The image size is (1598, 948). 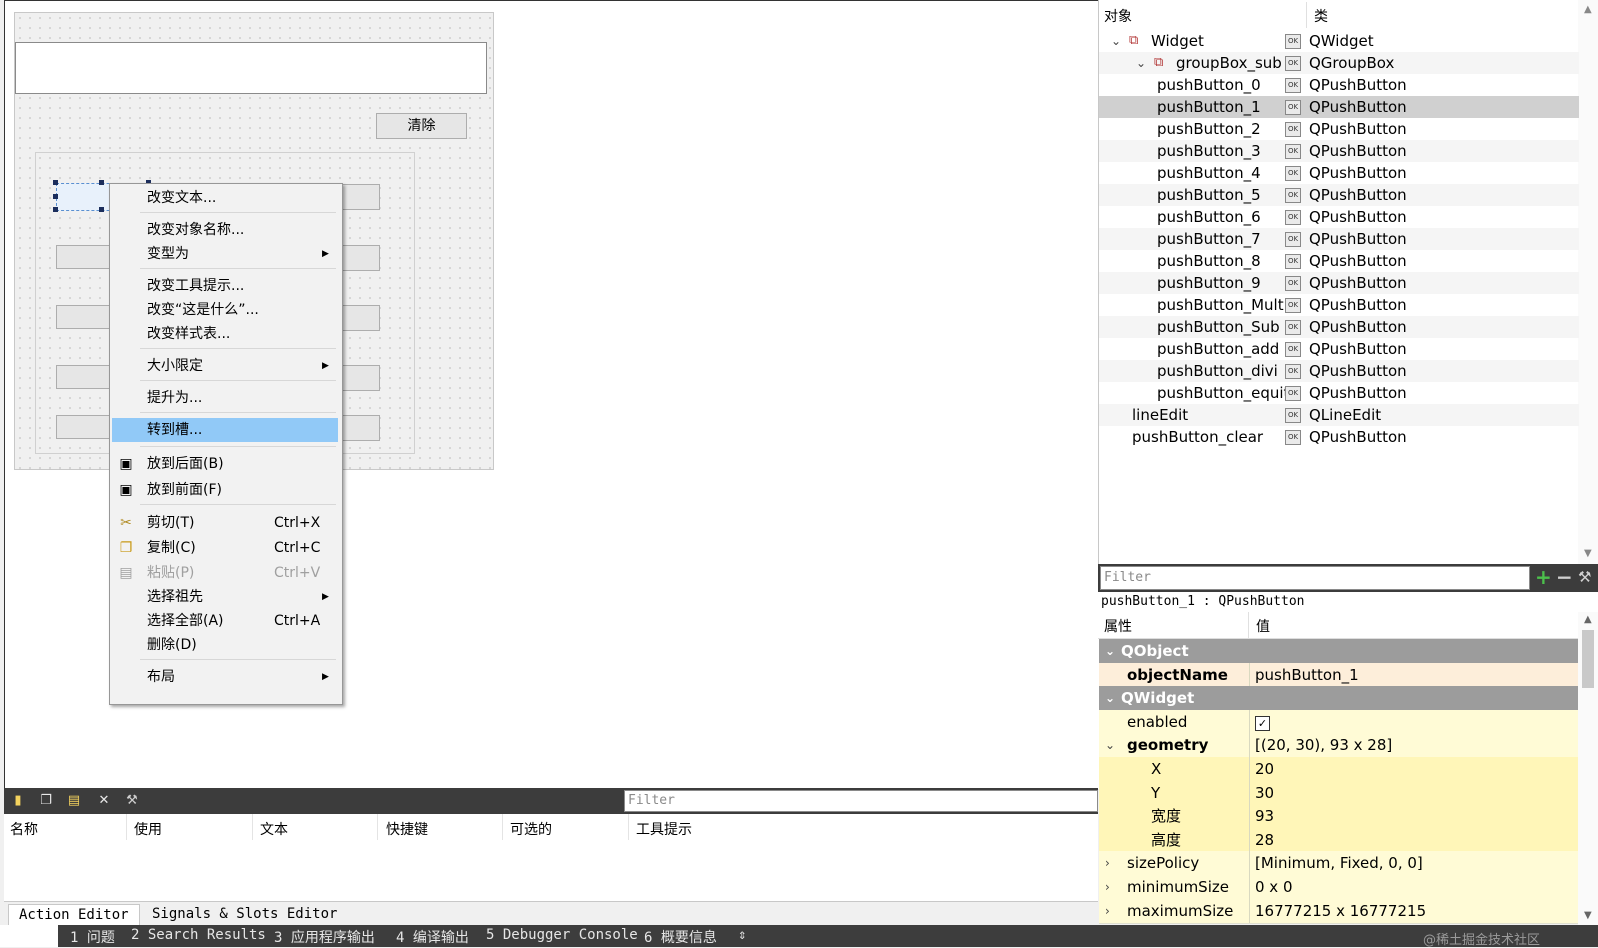 What do you see at coordinates (225, 366) in the screenshot?
I see `menu-size-constraints: 大小限定 ▶` at bounding box center [225, 366].